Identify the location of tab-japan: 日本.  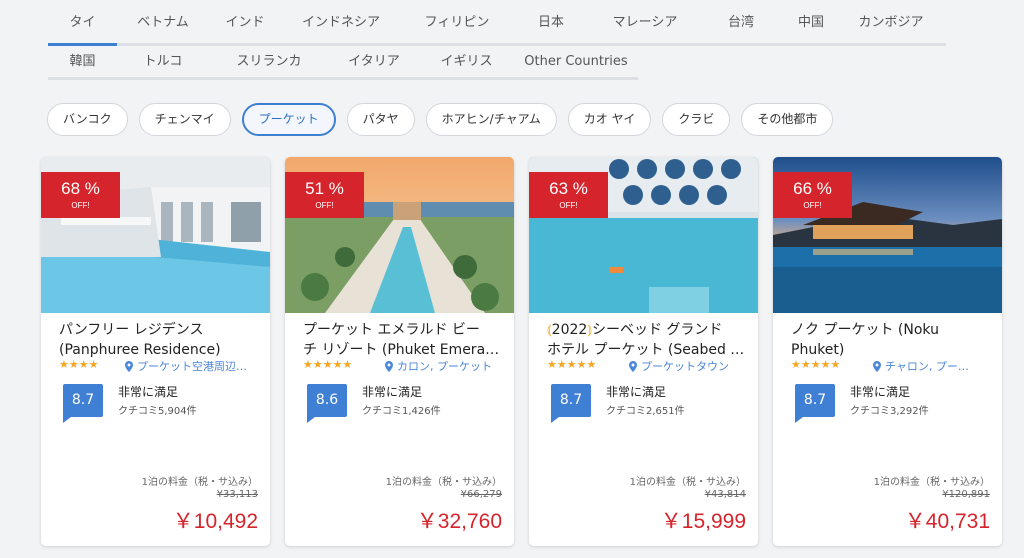
(551, 21).